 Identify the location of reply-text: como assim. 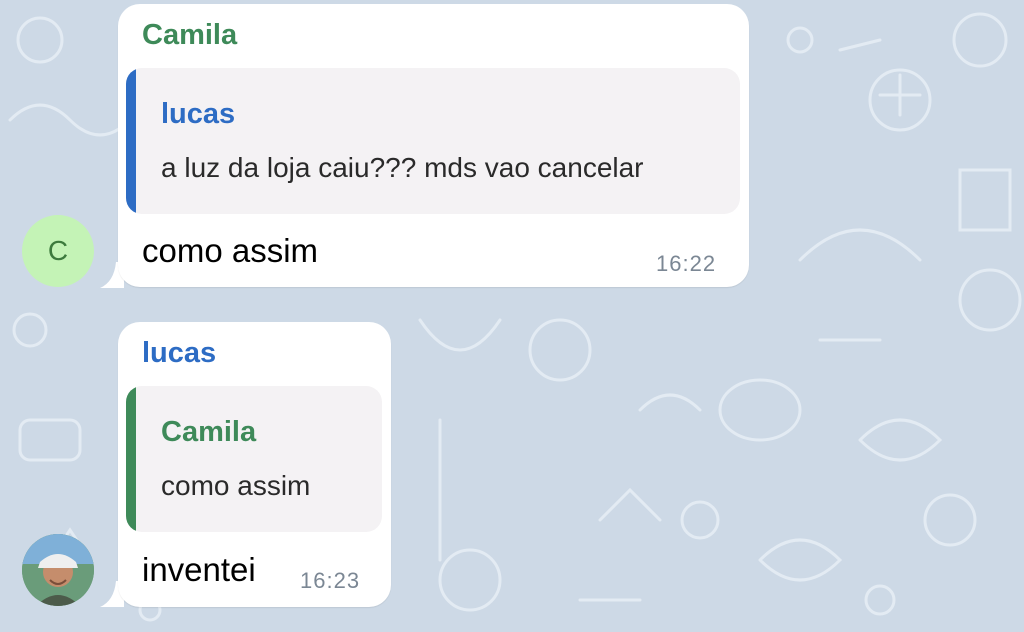
(236, 485).